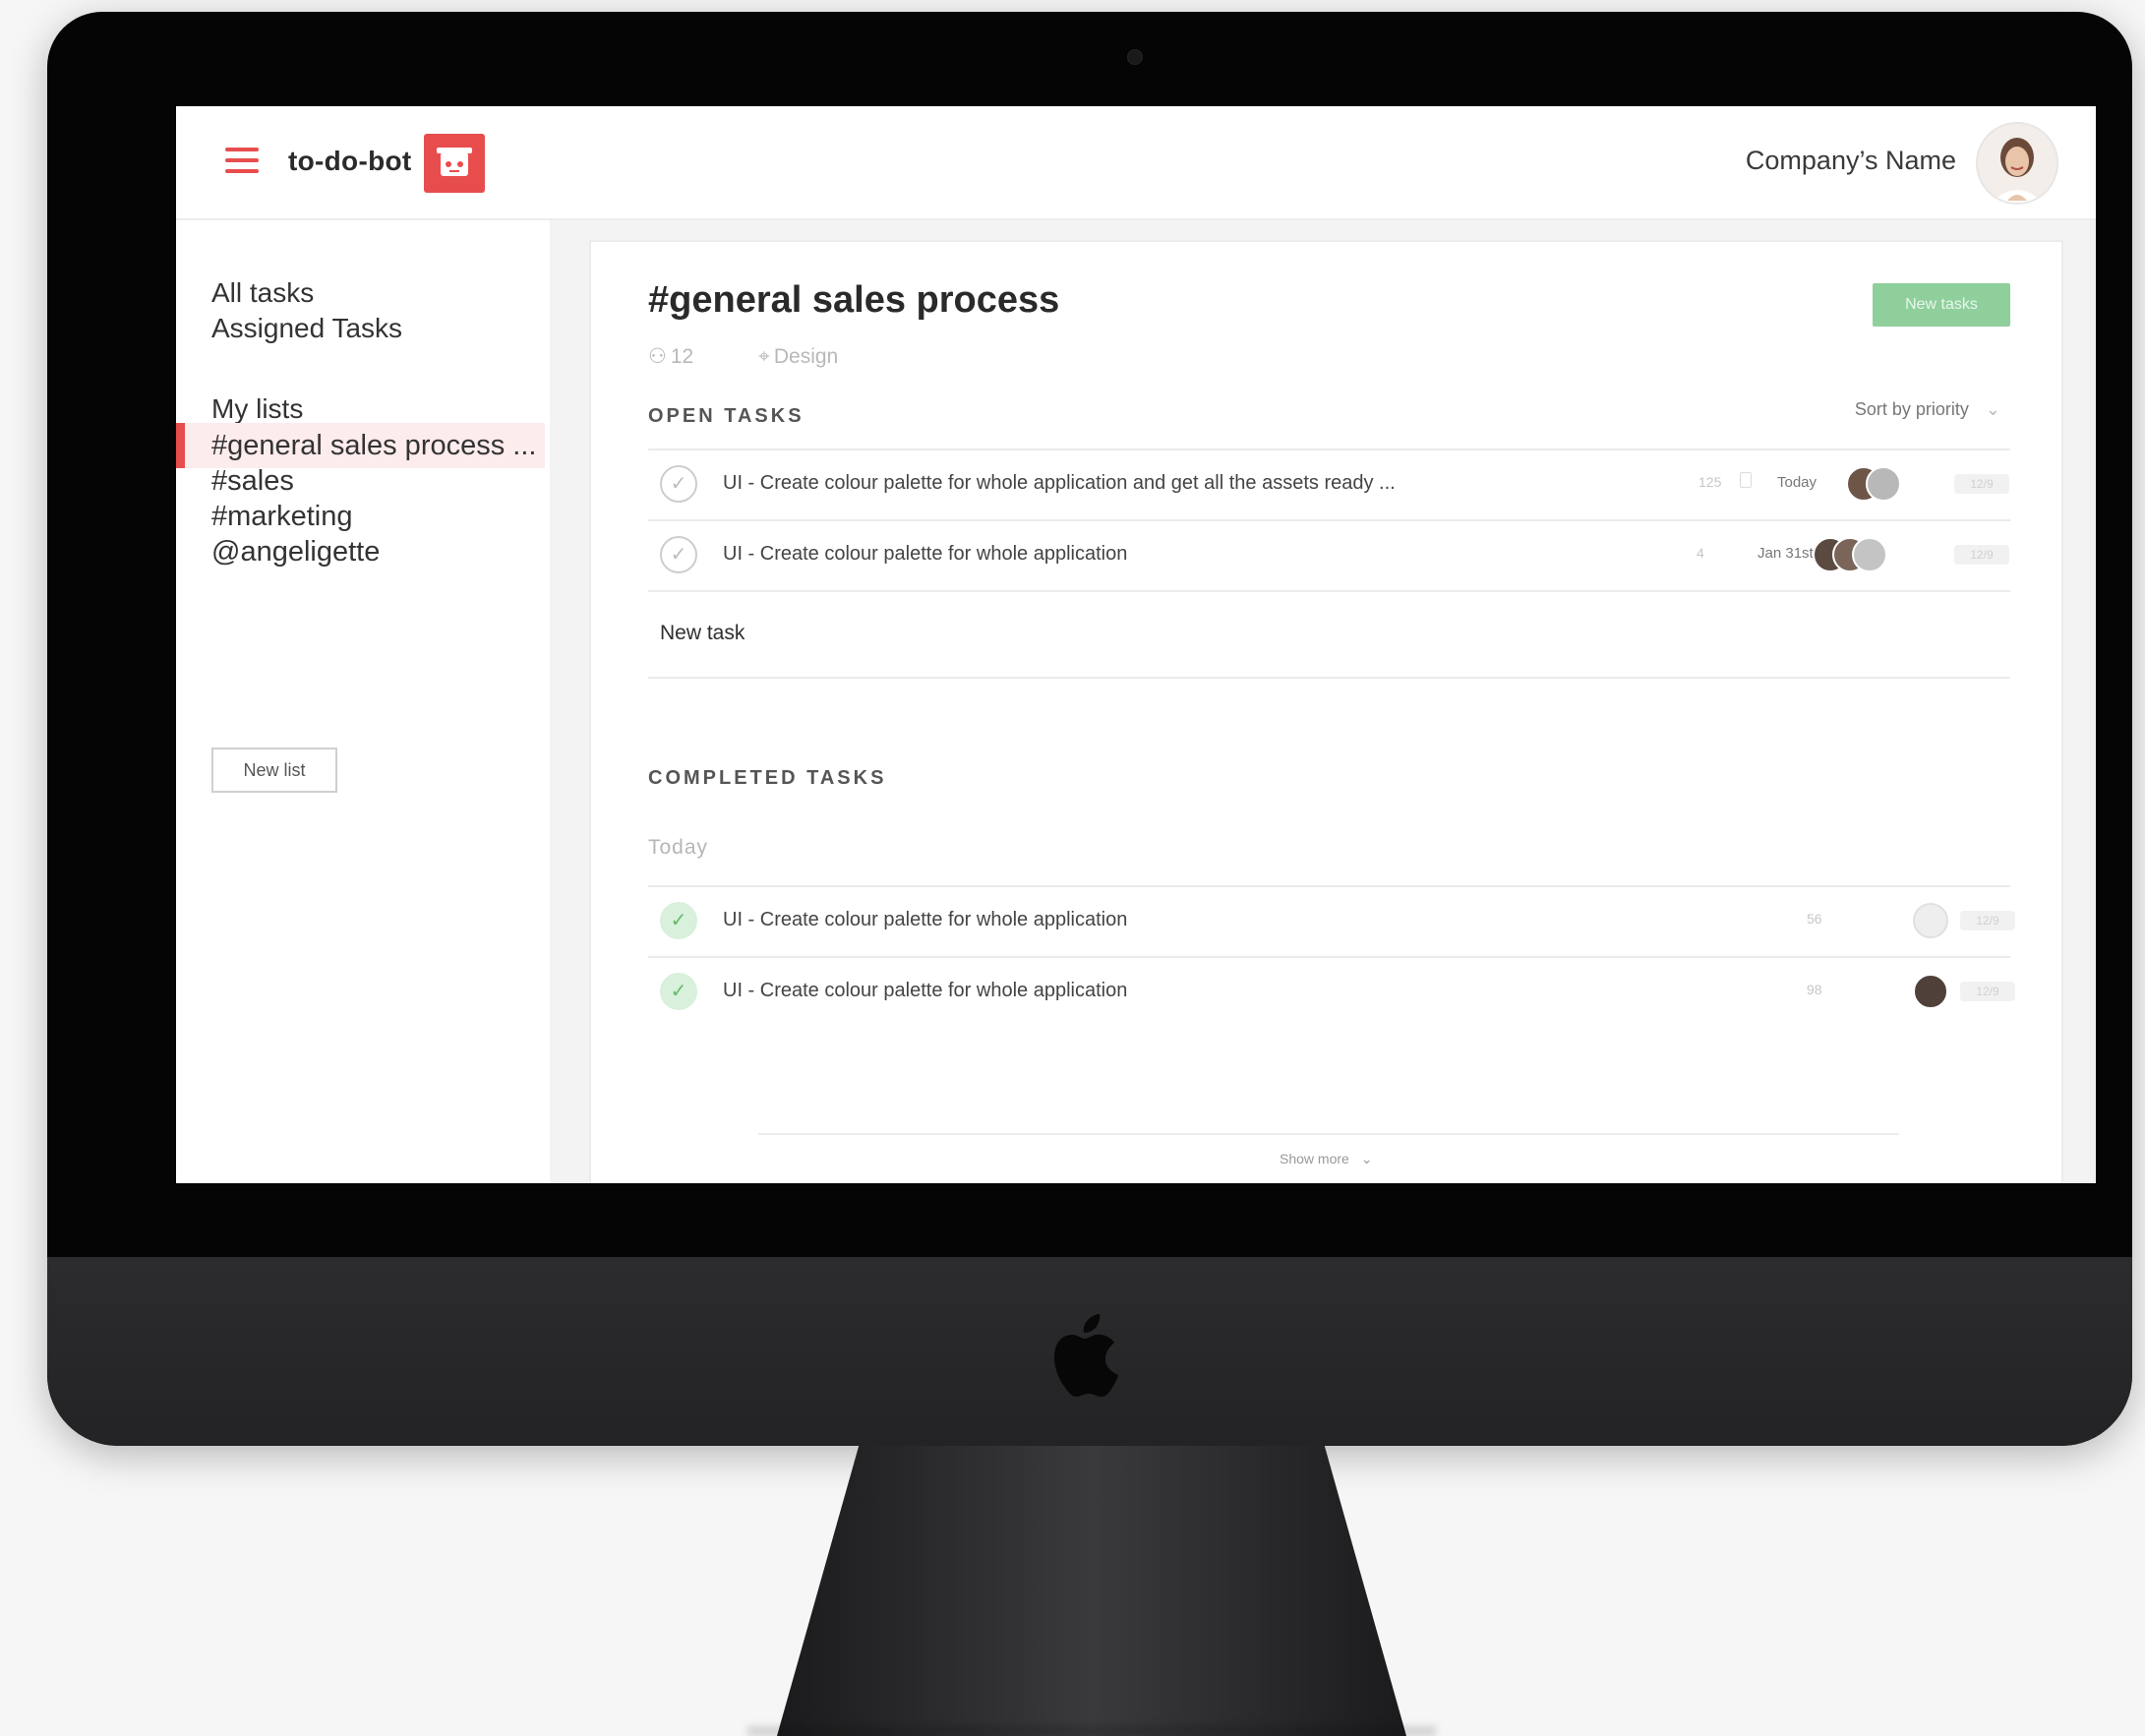 This screenshot has width=2145, height=1736. I want to click on attachment-icon, so click(1746, 480).